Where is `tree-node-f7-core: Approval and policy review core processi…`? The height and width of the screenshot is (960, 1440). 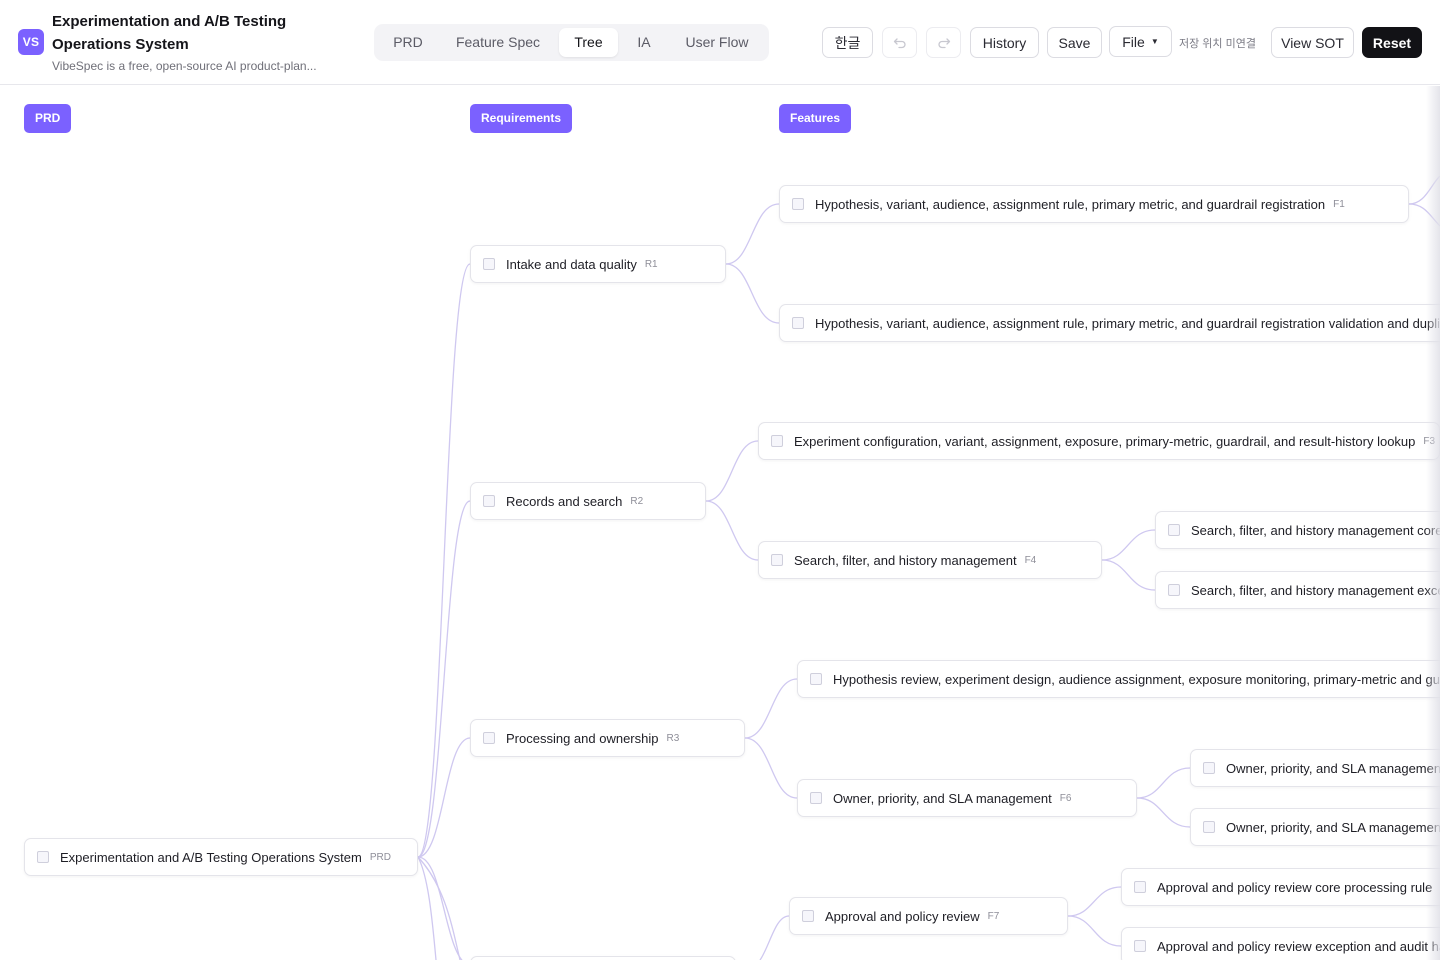 tree-node-f7-core: Approval and policy review core processi… is located at coordinates (1280, 887).